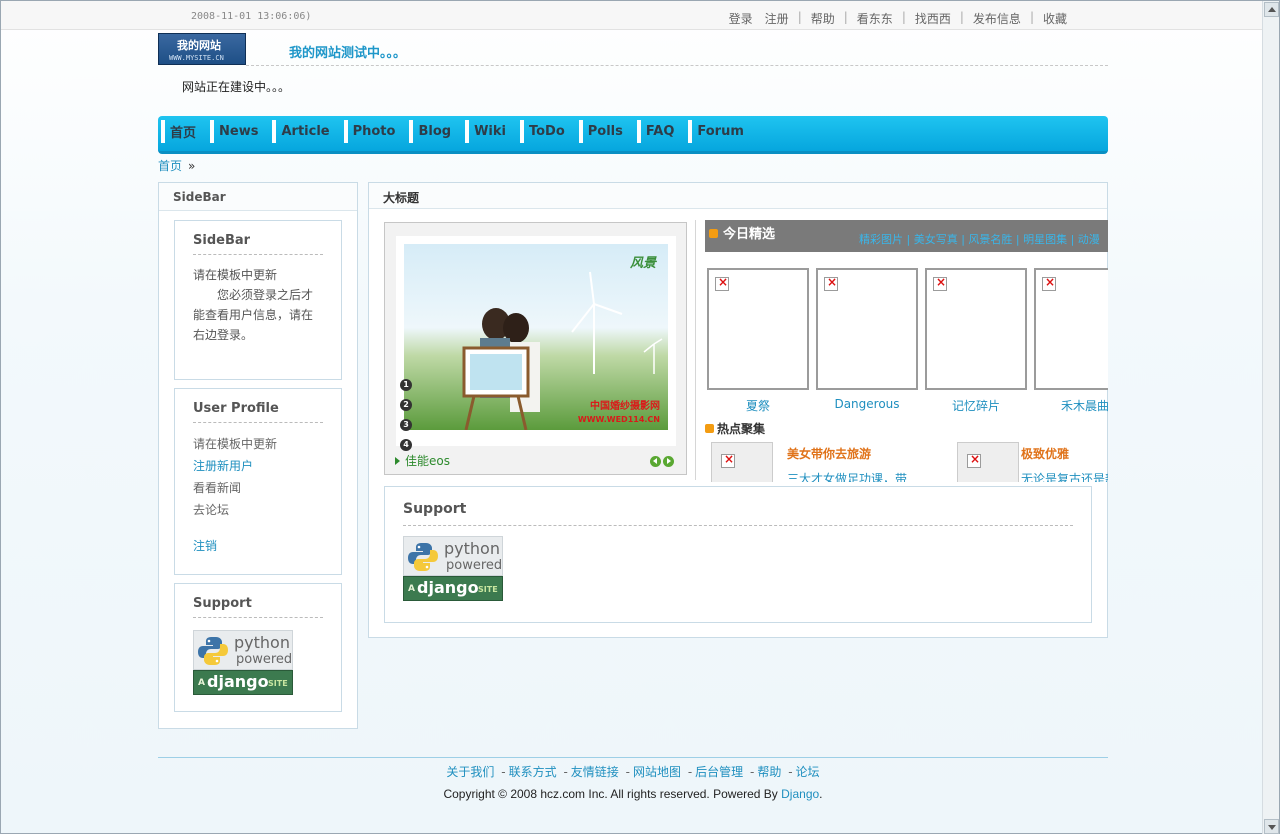 The image size is (1280, 834). I want to click on contact-link: 联系方式, so click(533, 772).